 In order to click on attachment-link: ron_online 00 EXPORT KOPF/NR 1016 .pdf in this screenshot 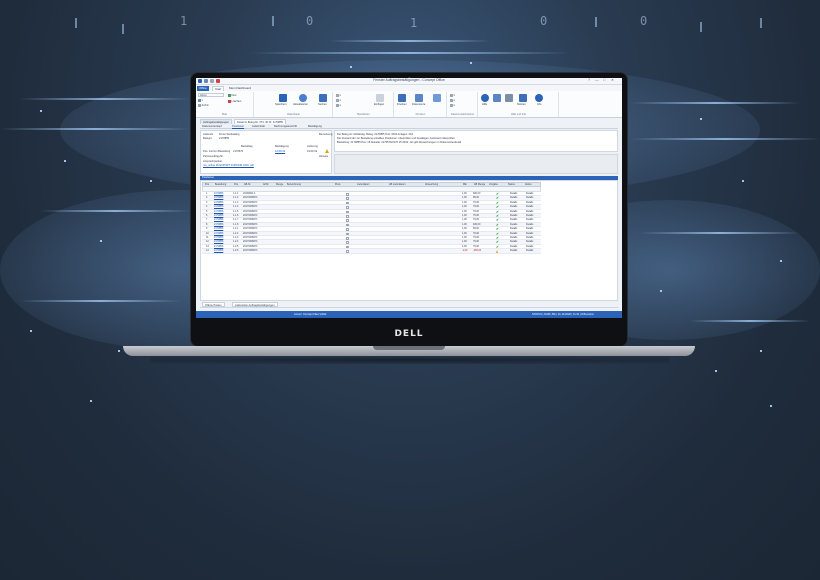, I will do `click(228, 166)`.